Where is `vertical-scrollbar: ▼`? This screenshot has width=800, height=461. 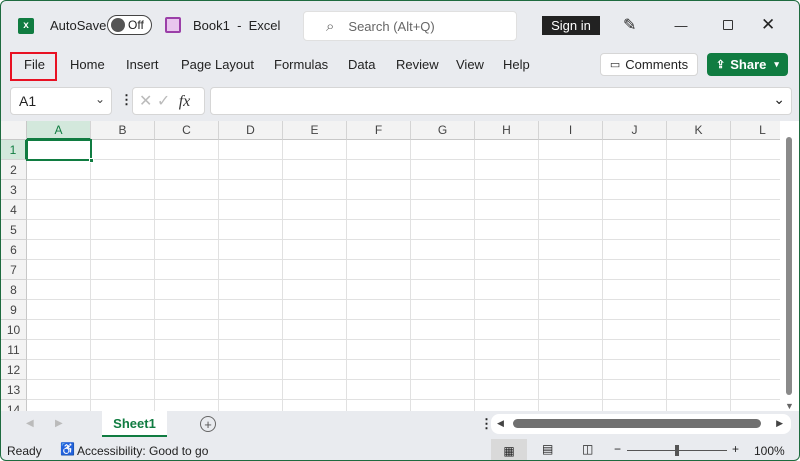 vertical-scrollbar: ▼ is located at coordinates (789, 266).